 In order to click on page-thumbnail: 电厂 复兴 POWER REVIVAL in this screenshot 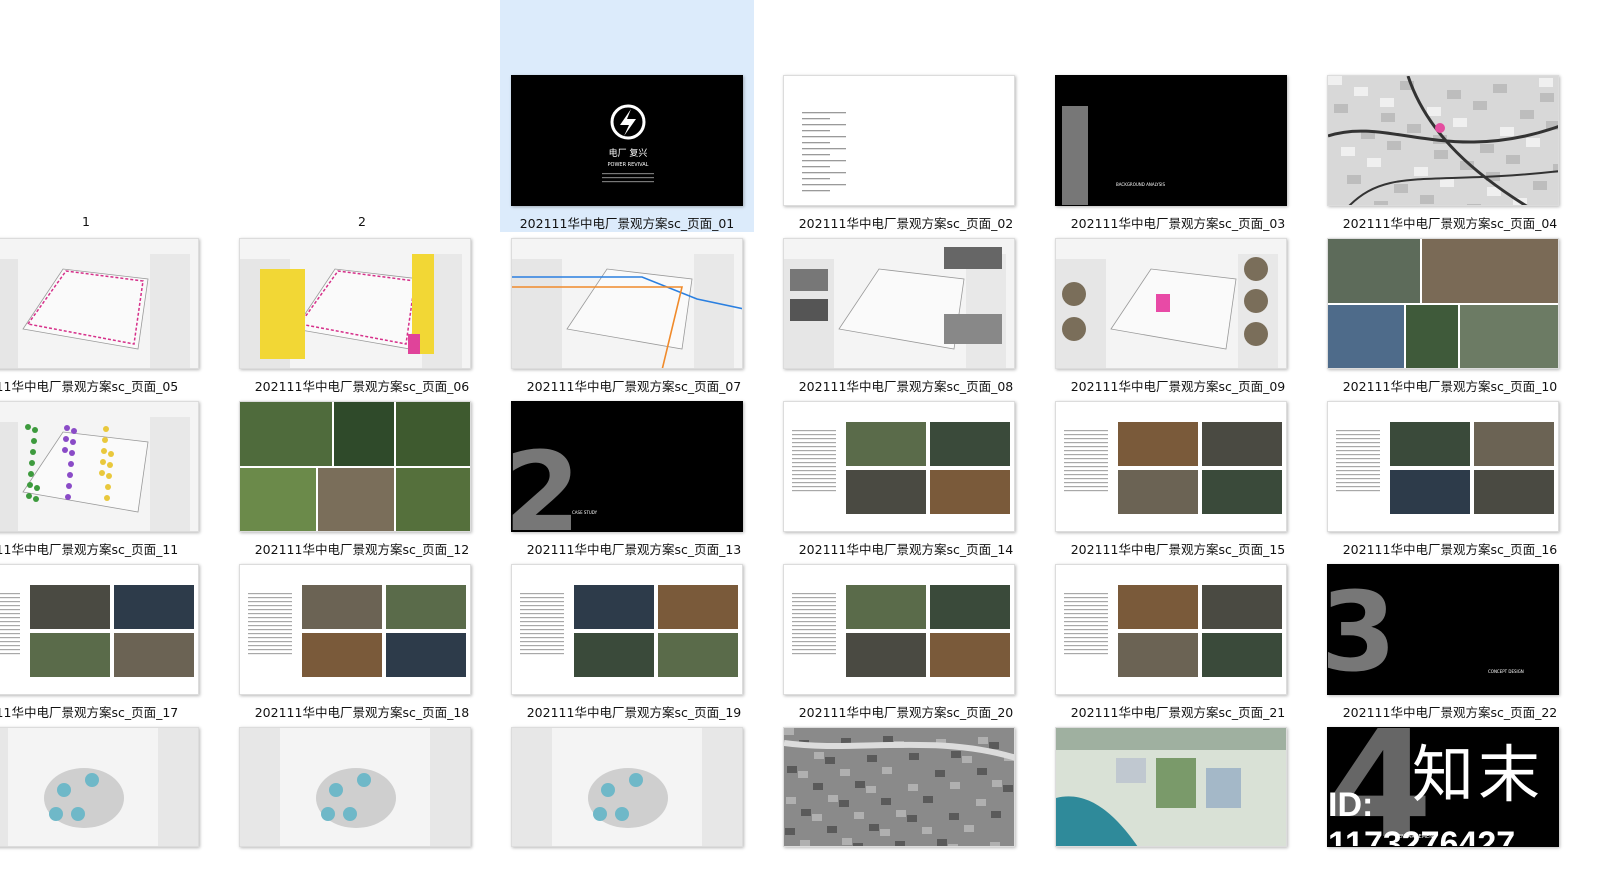, I will do `click(627, 140)`.